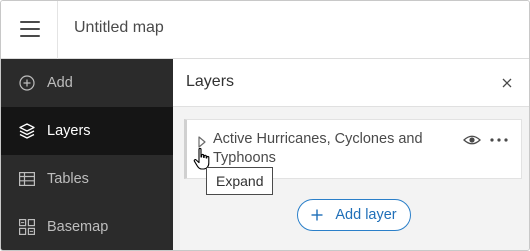 The width and height of the screenshot is (530, 251). Describe the element at coordinates (119, 28) in the screenshot. I see `map-title: Untitled map` at that location.